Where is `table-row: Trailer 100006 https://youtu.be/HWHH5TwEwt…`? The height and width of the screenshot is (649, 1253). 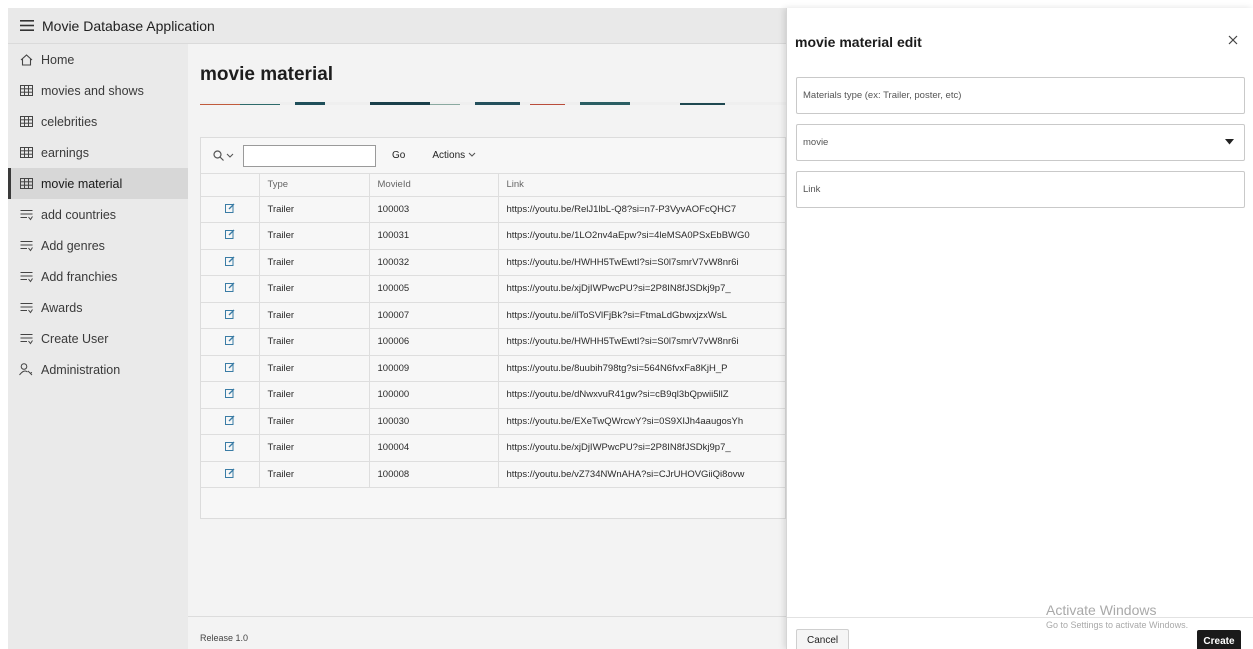 table-row: Trailer 100006 https://youtu.be/HWHH5TwEwt… is located at coordinates (494, 342).